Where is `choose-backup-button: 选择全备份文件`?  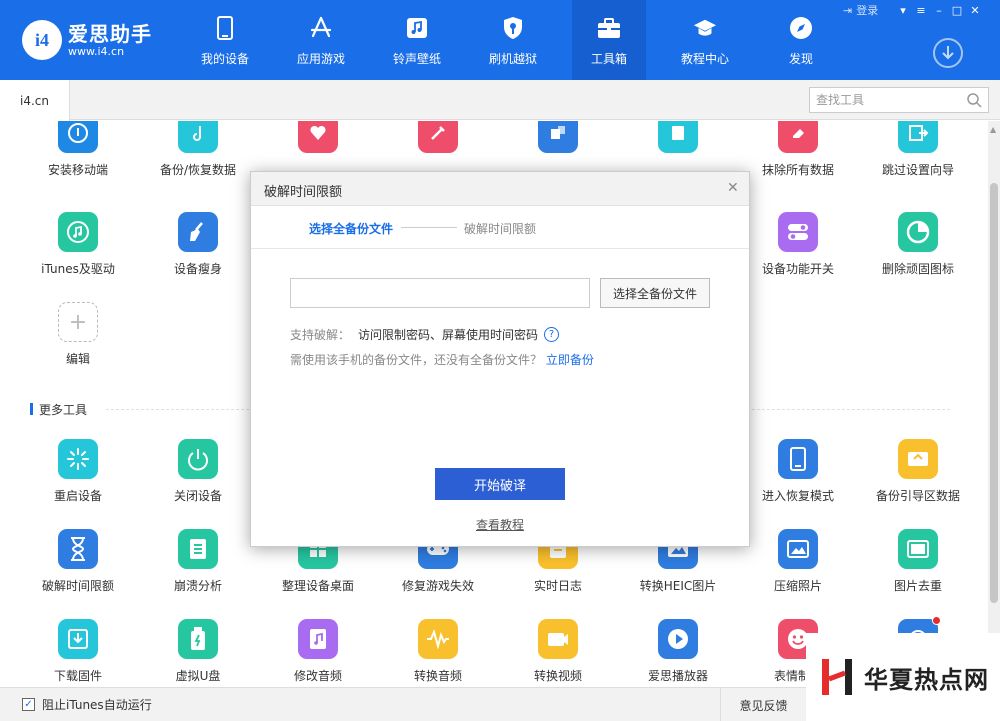
choose-backup-button: 选择全备份文件 is located at coordinates (655, 293).